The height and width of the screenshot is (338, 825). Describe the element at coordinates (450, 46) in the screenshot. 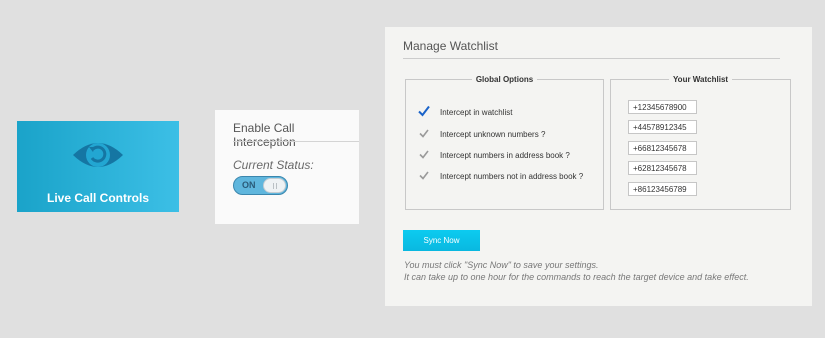

I see `watchlist-title: Manage Watchlist` at that location.